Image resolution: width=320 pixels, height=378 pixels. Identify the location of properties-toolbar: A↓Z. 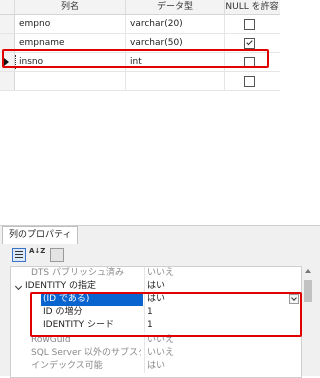
(160, 255).